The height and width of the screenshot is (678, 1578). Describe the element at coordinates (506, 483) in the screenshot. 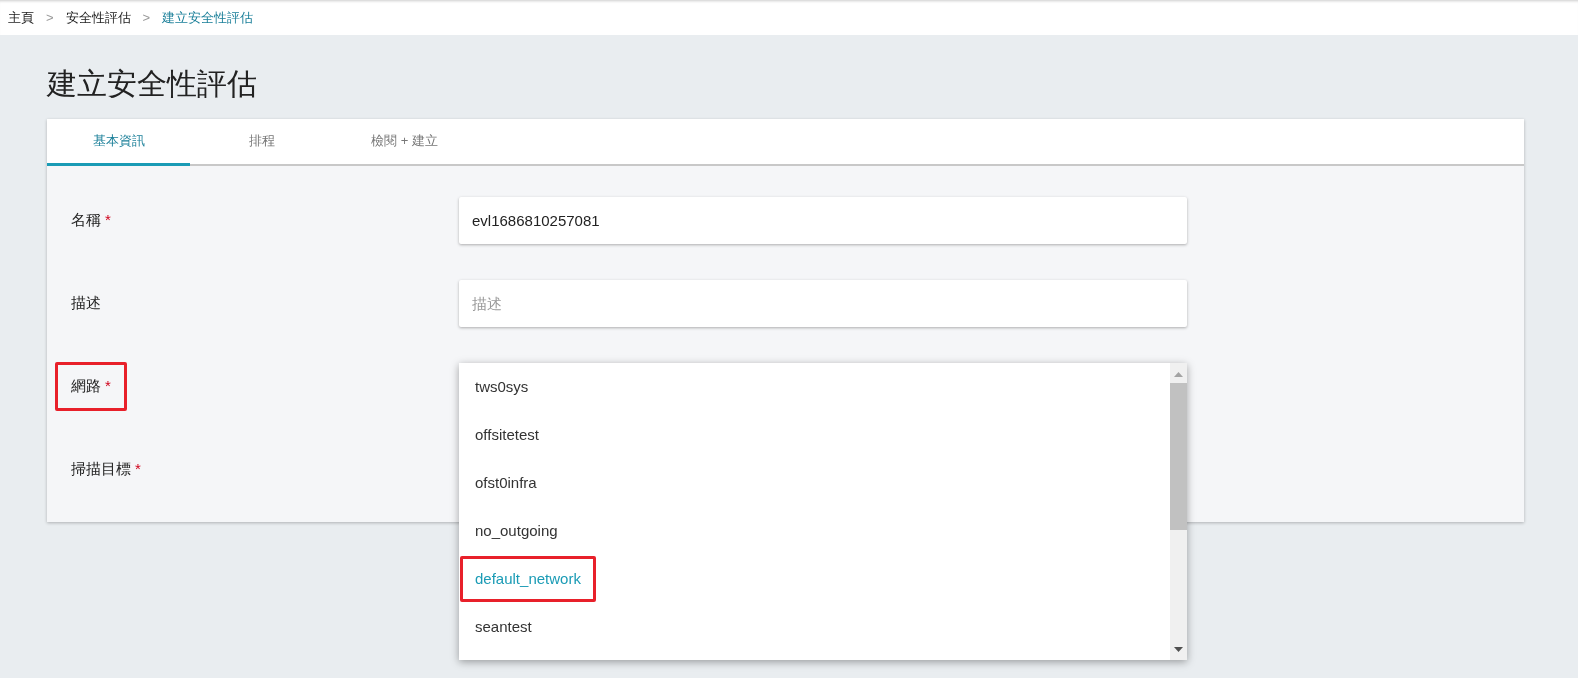

I see `dropdown-option: ofst0infra` at that location.